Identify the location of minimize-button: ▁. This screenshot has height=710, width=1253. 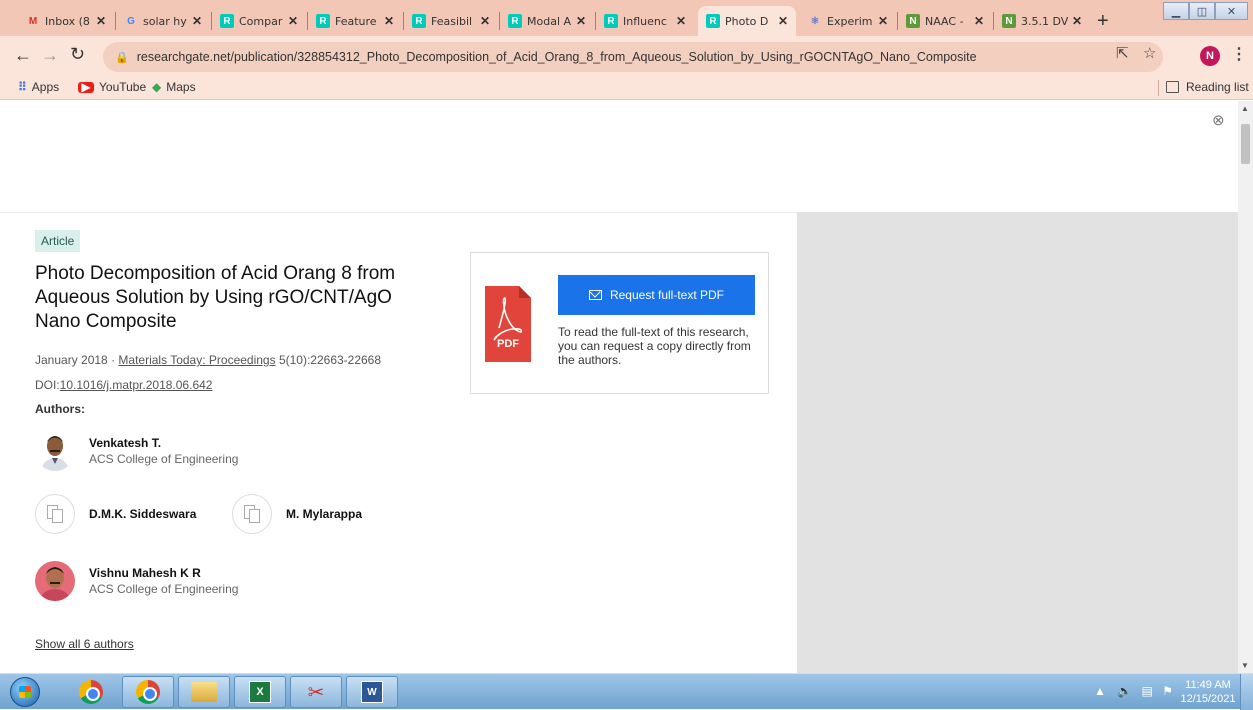
(1176, 11).